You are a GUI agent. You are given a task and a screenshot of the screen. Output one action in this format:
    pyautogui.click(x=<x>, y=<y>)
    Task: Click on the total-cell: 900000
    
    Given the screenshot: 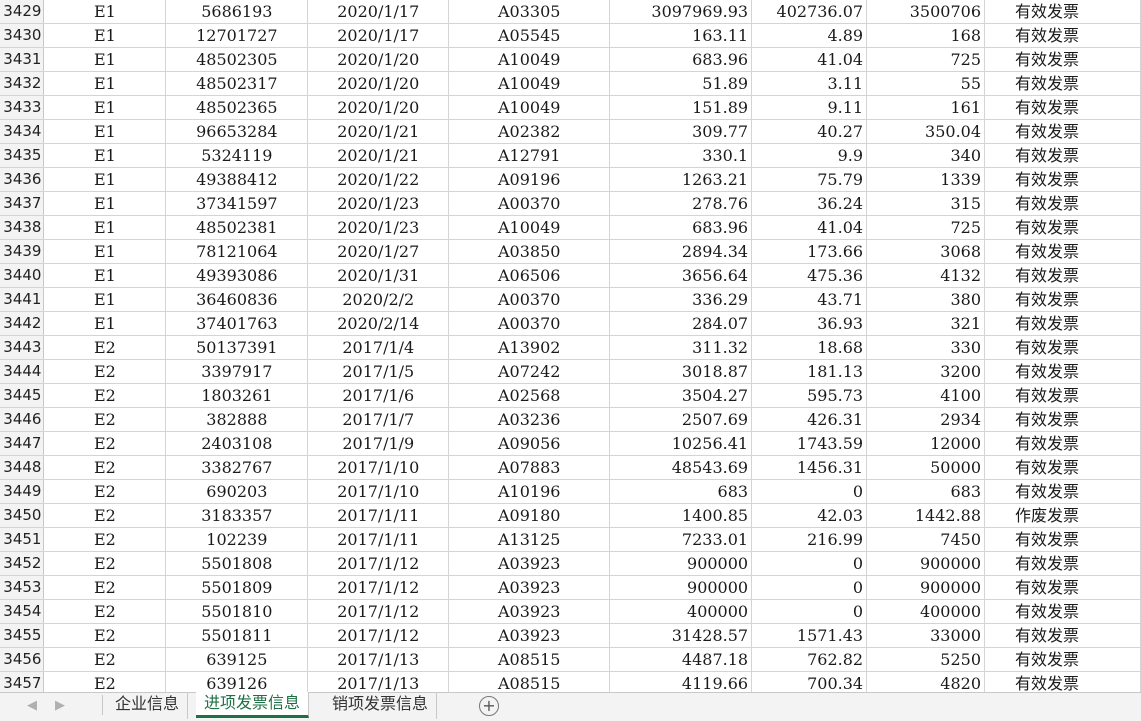 What is the action you would take?
    pyautogui.click(x=926, y=587)
    